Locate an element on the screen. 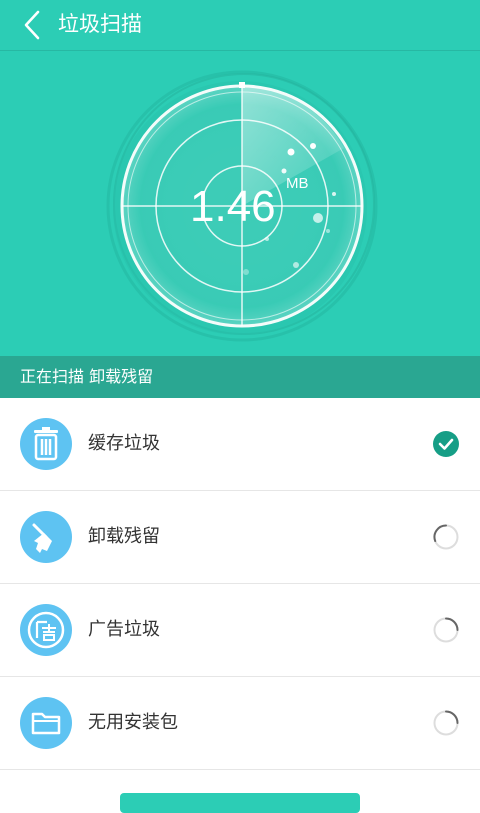  category-row-uninstall-residue: 卸载残留 is located at coordinates (240, 537).